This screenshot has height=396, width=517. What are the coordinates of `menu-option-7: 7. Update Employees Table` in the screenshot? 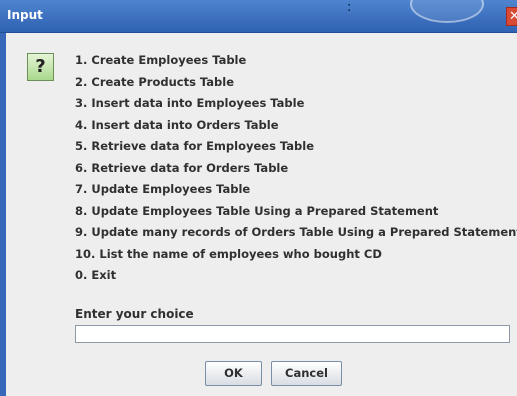 It's located at (163, 189).